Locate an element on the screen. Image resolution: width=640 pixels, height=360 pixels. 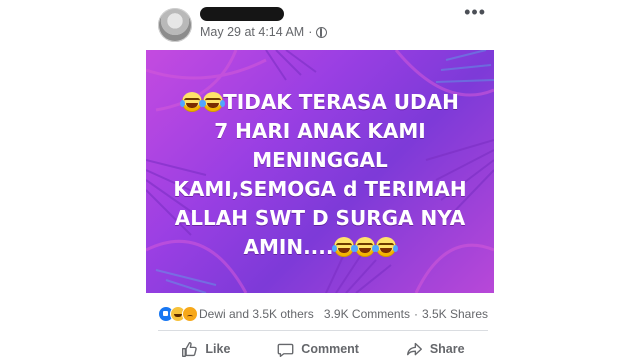
engagement-counts: 3.9K Comments · 3.5K Shares is located at coordinates (406, 314).